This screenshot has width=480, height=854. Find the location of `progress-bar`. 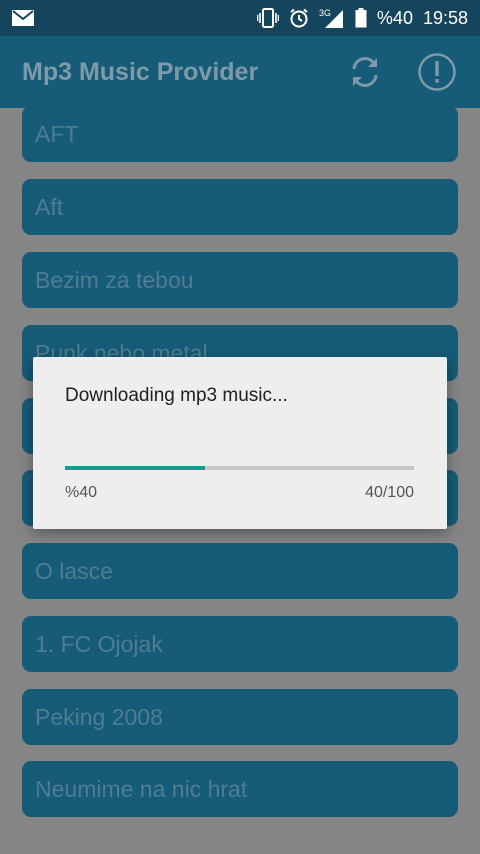

progress-bar is located at coordinates (239, 468).